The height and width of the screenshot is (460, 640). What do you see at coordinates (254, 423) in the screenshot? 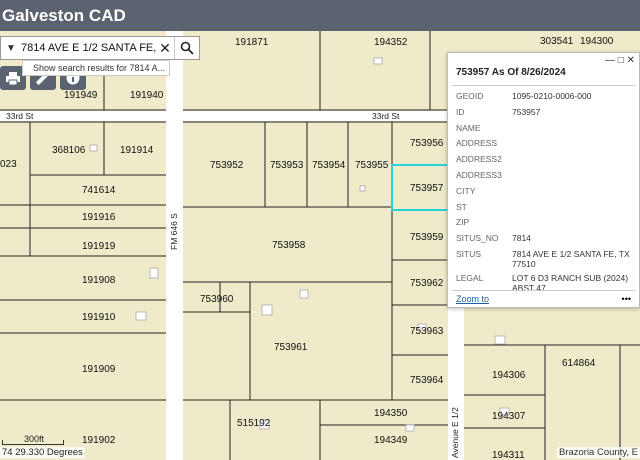
I see `parcel-label: 515192` at bounding box center [254, 423].